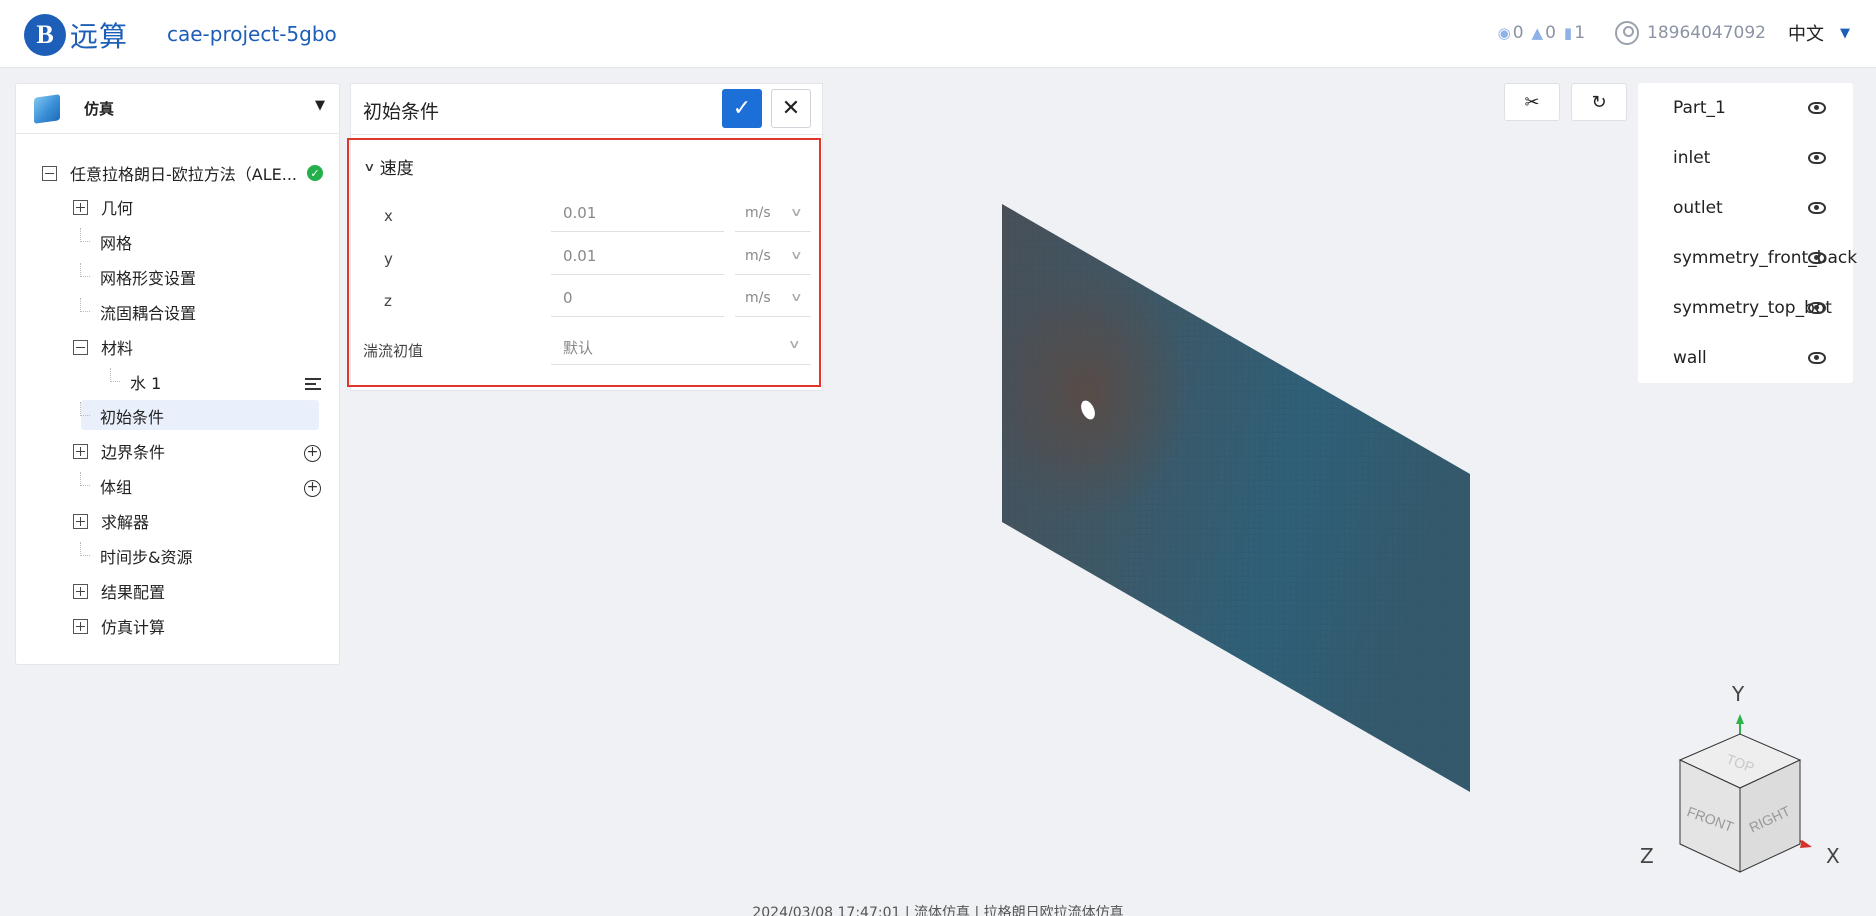 The width and height of the screenshot is (1876, 916). I want to click on tree-item-mesh: 网格, so click(116, 242).